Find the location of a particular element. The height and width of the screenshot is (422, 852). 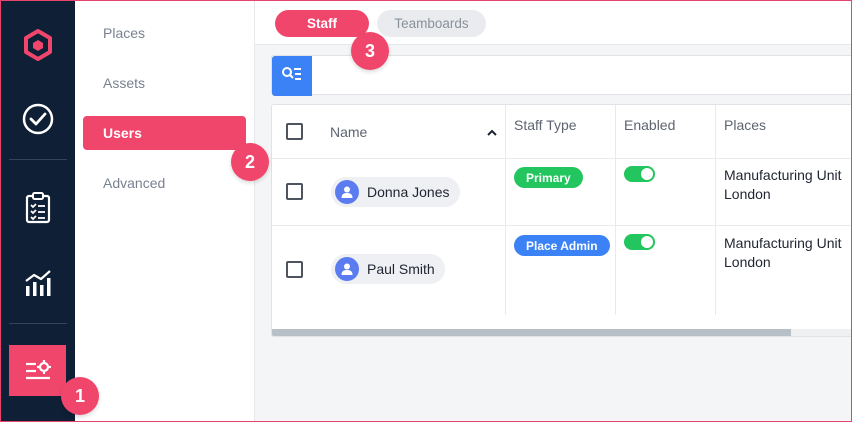

subnav-item-users: Users is located at coordinates (164, 133).